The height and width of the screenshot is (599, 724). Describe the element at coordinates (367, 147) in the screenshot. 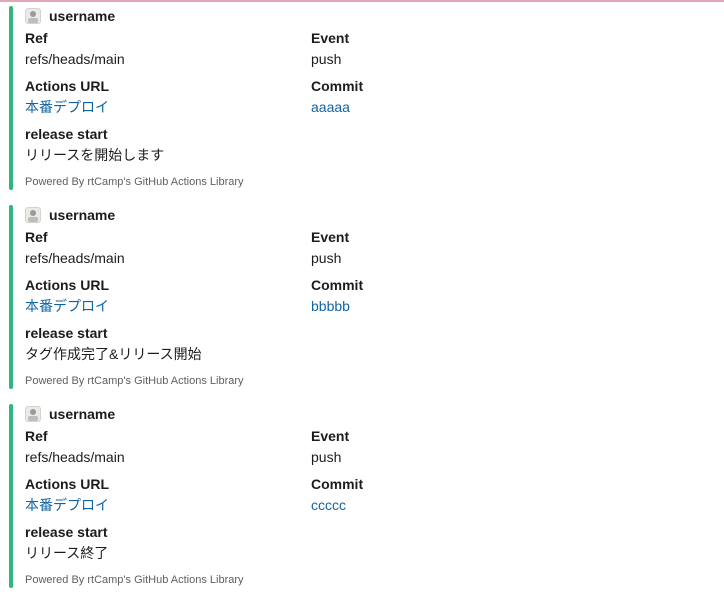

I see `field-release: release start リリースを開始します` at that location.